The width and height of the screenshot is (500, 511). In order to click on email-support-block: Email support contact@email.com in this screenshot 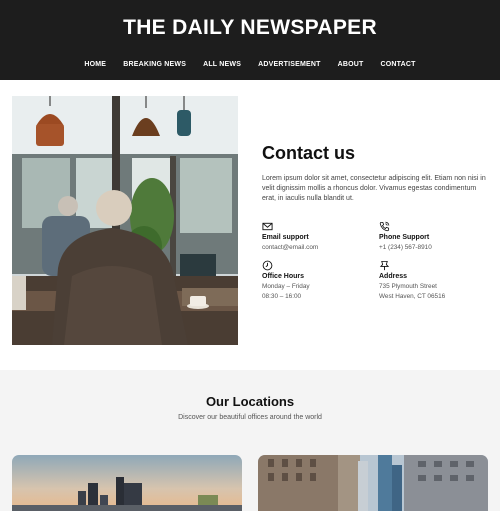, I will do `click(317, 237)`.